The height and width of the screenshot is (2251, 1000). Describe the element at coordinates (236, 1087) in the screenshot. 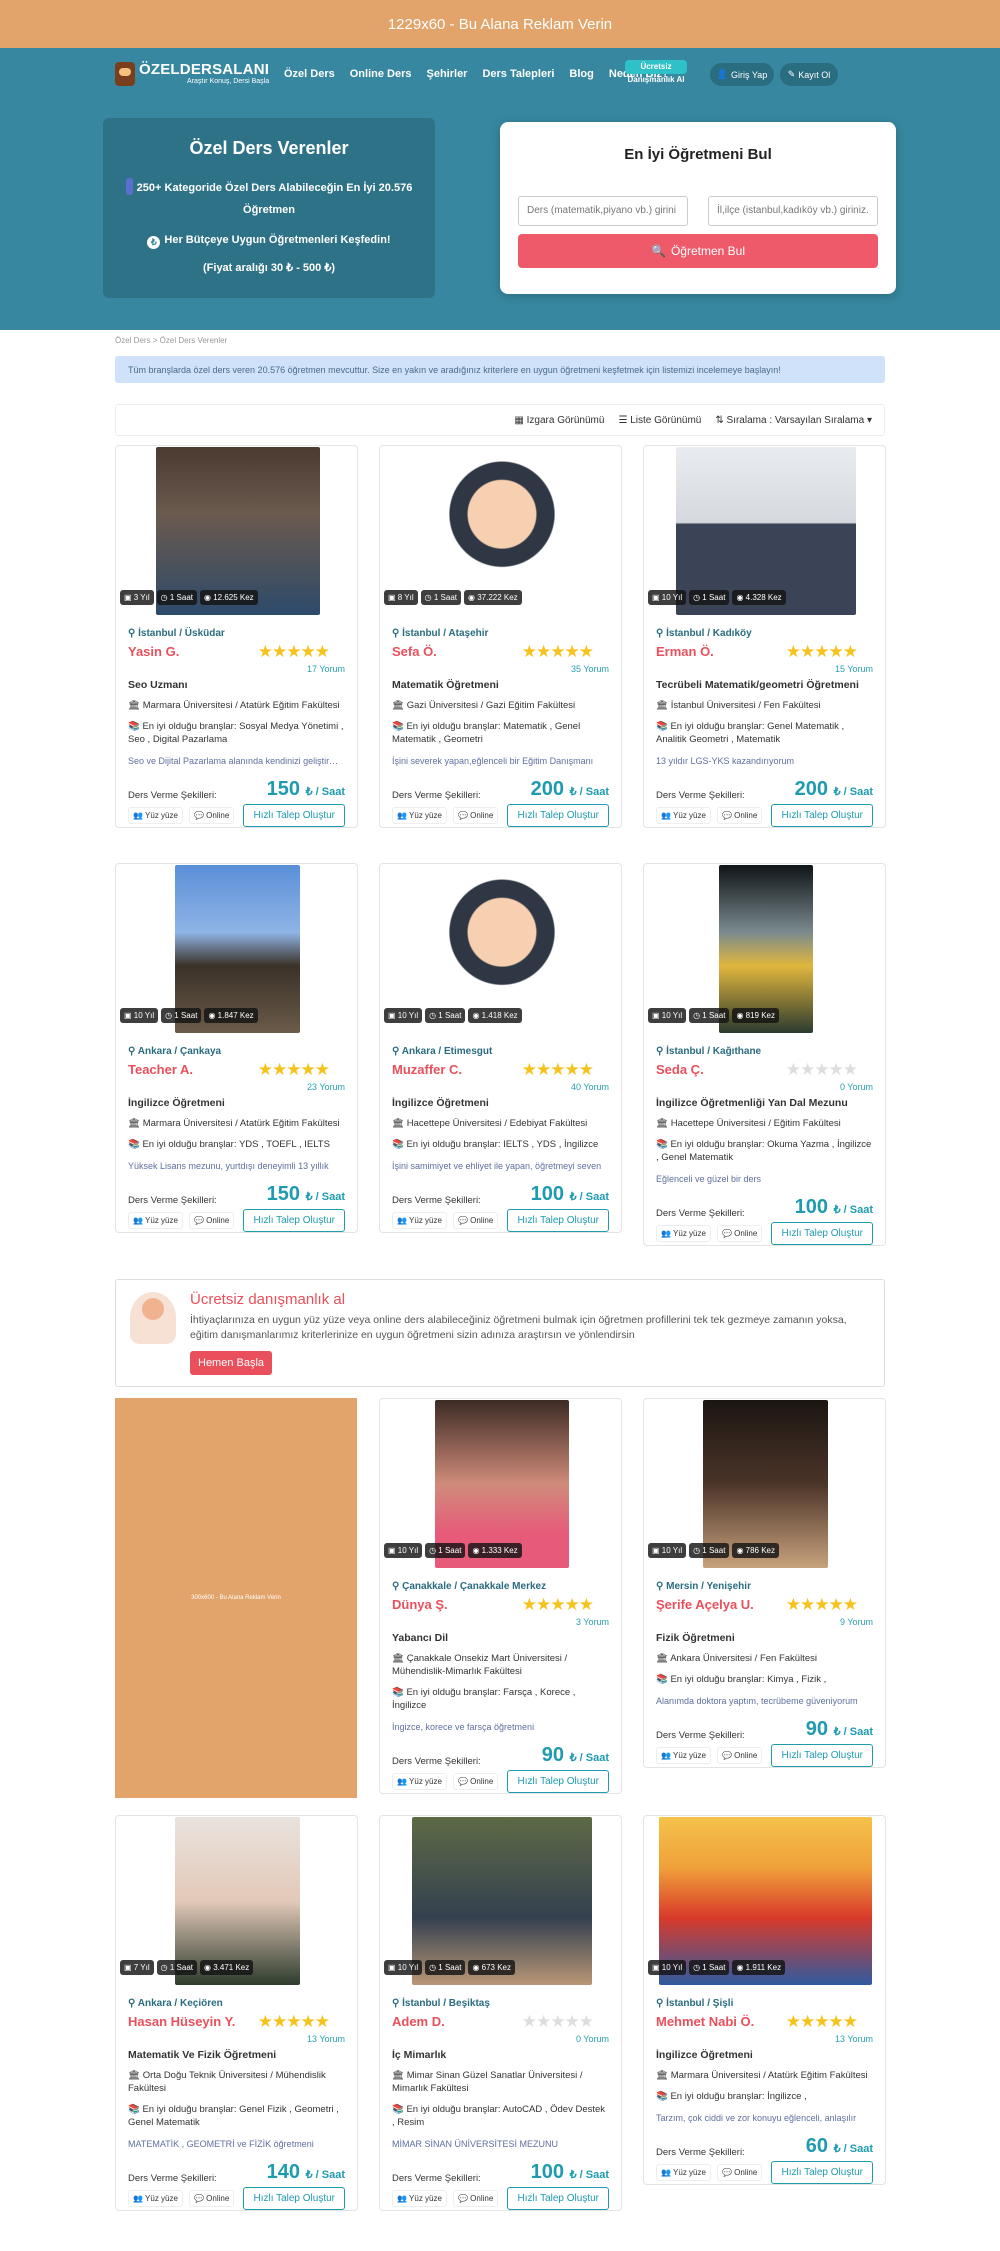

I see `review-count: 23 Yorum` at that location.